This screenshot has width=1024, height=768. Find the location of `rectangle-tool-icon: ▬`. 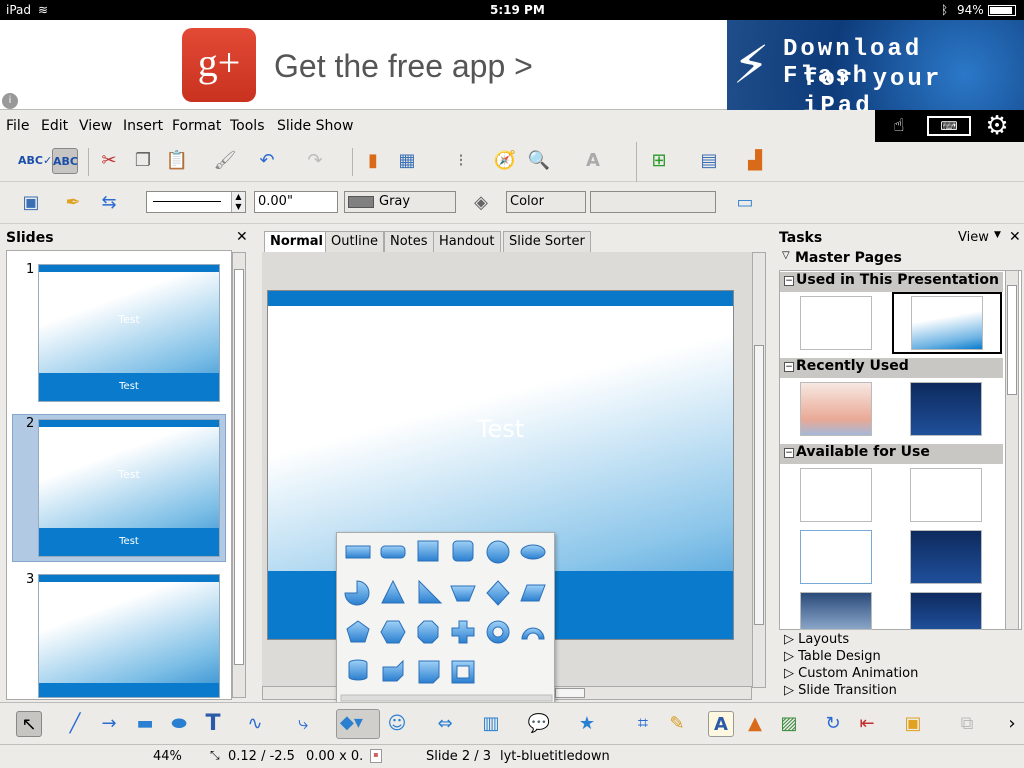

rectangle-tool-icon: ▬ is located at coordinates (145, 724).